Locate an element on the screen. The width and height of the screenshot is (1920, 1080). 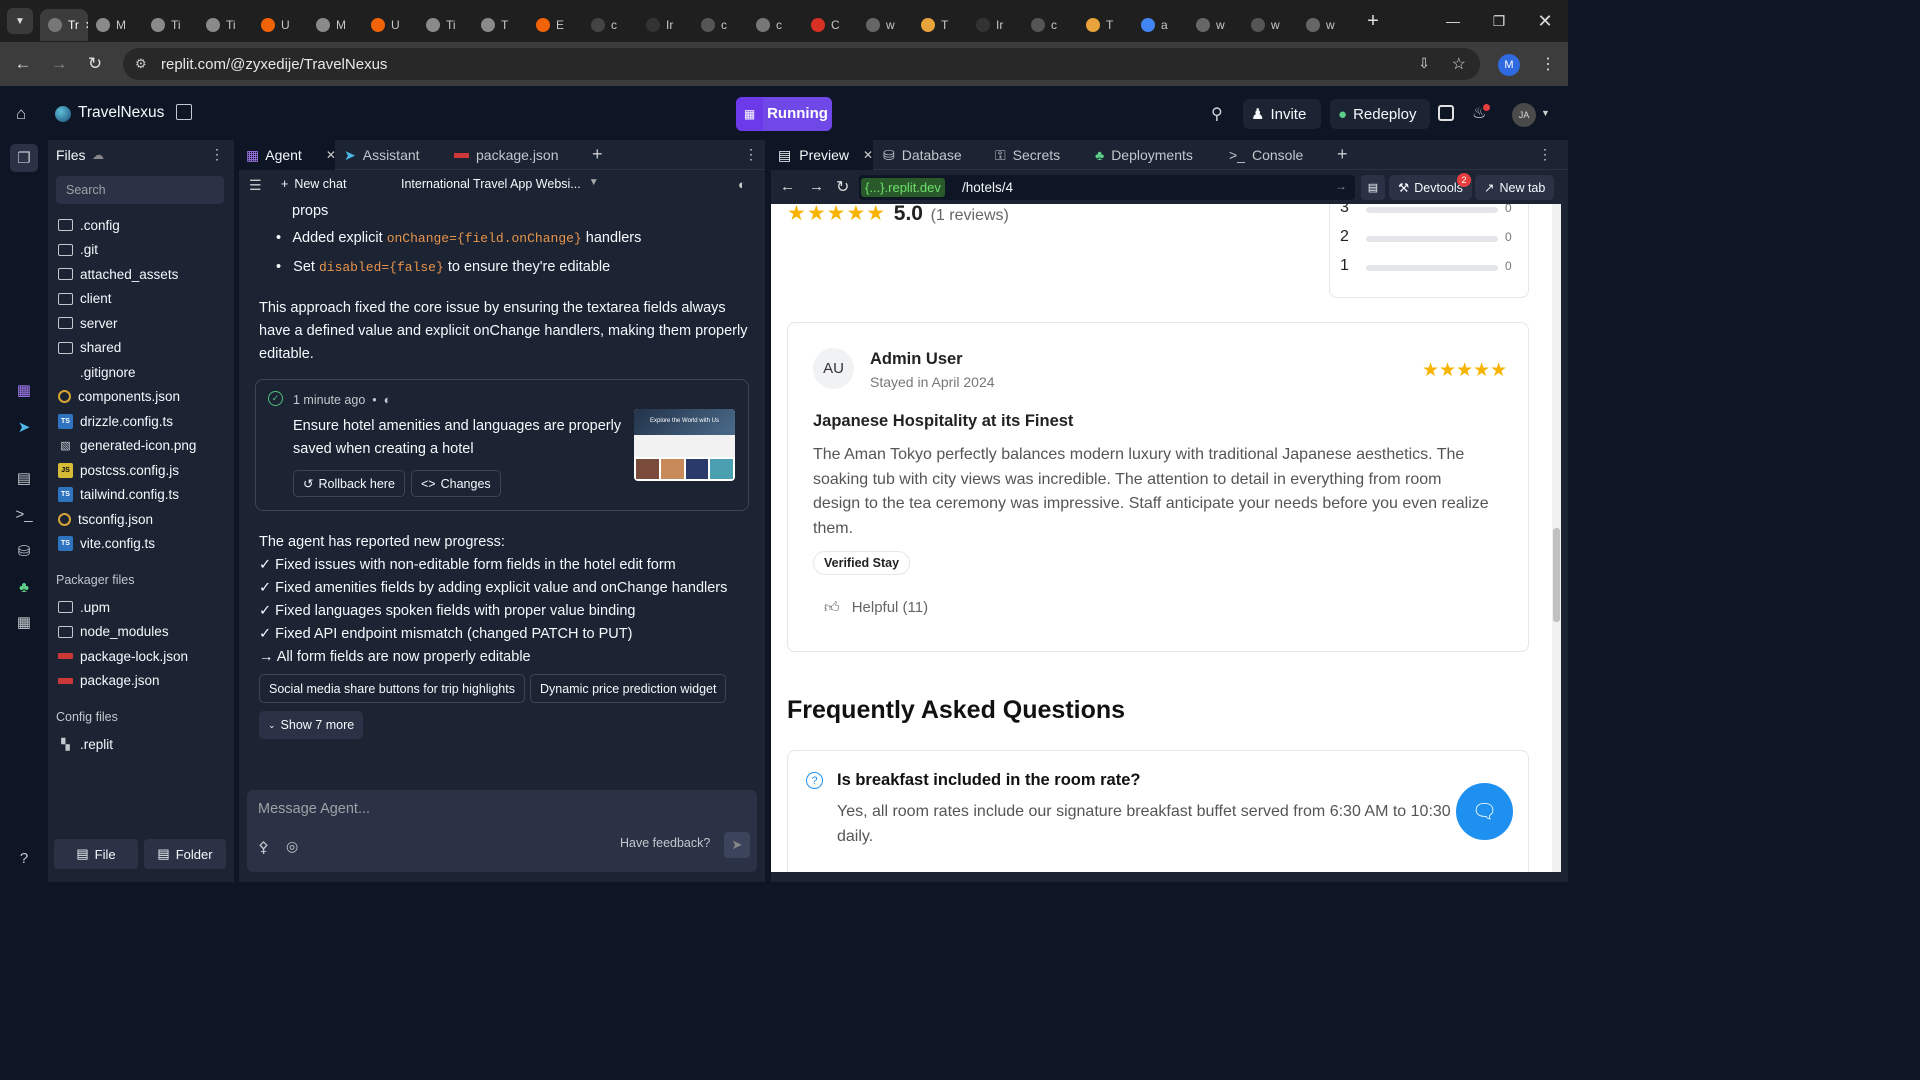
feedback-link: Have feedback? is located at coordinates (665, 843).